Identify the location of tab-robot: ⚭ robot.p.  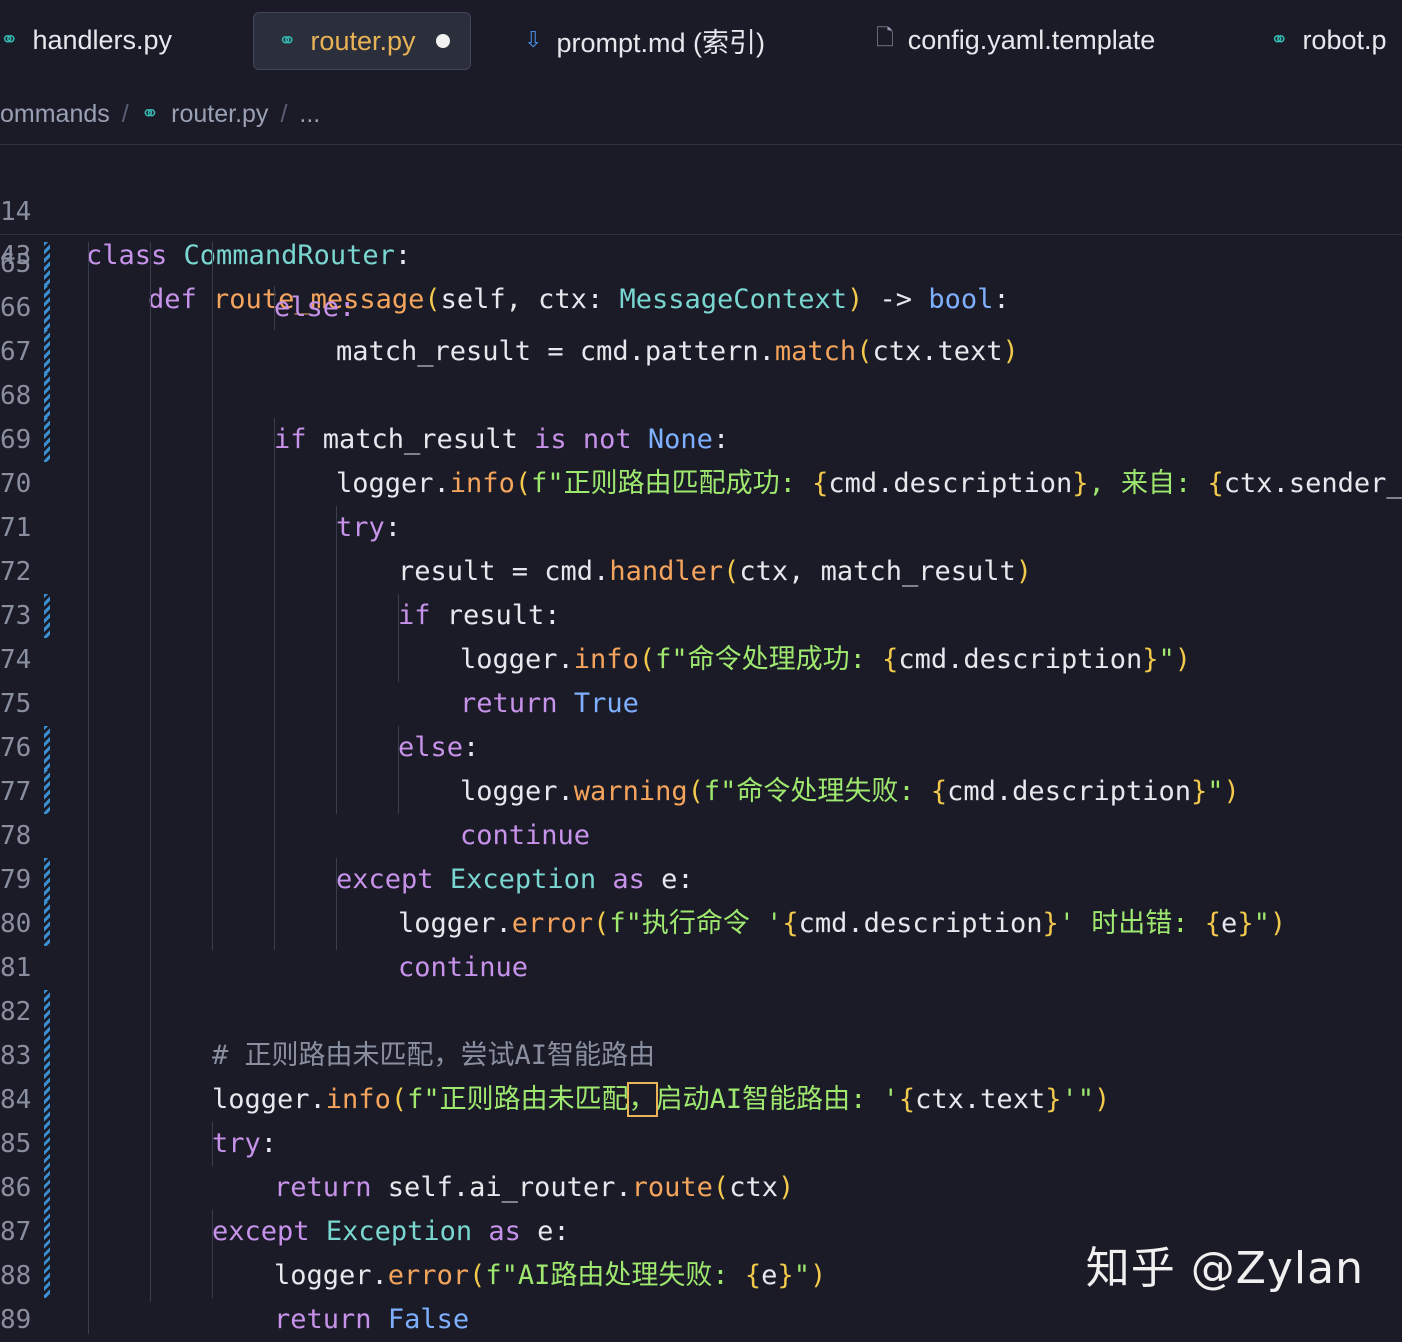
(1328, 40).